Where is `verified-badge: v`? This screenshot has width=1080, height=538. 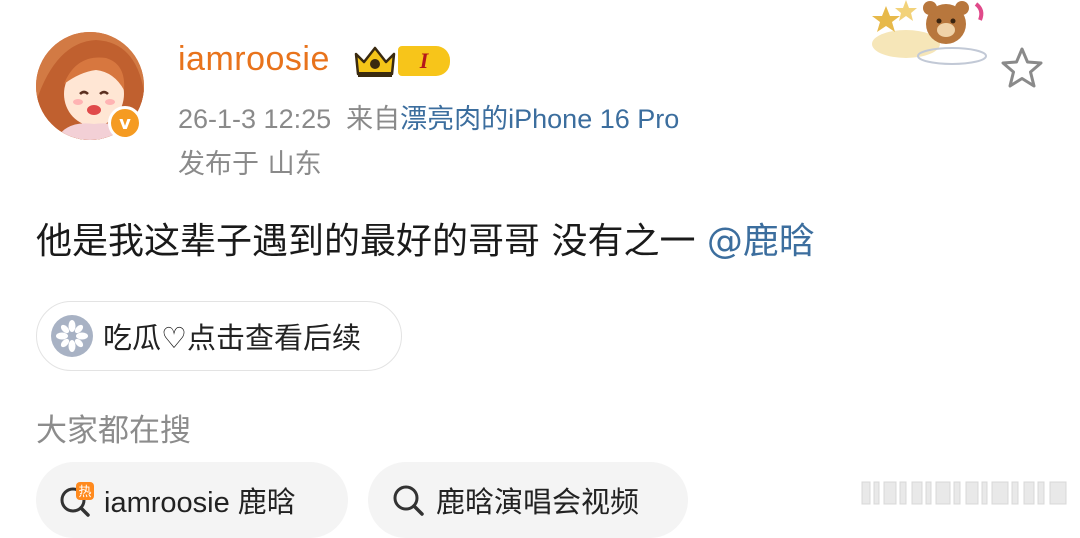 verified-badge: v is located at coordinates (125, 123).